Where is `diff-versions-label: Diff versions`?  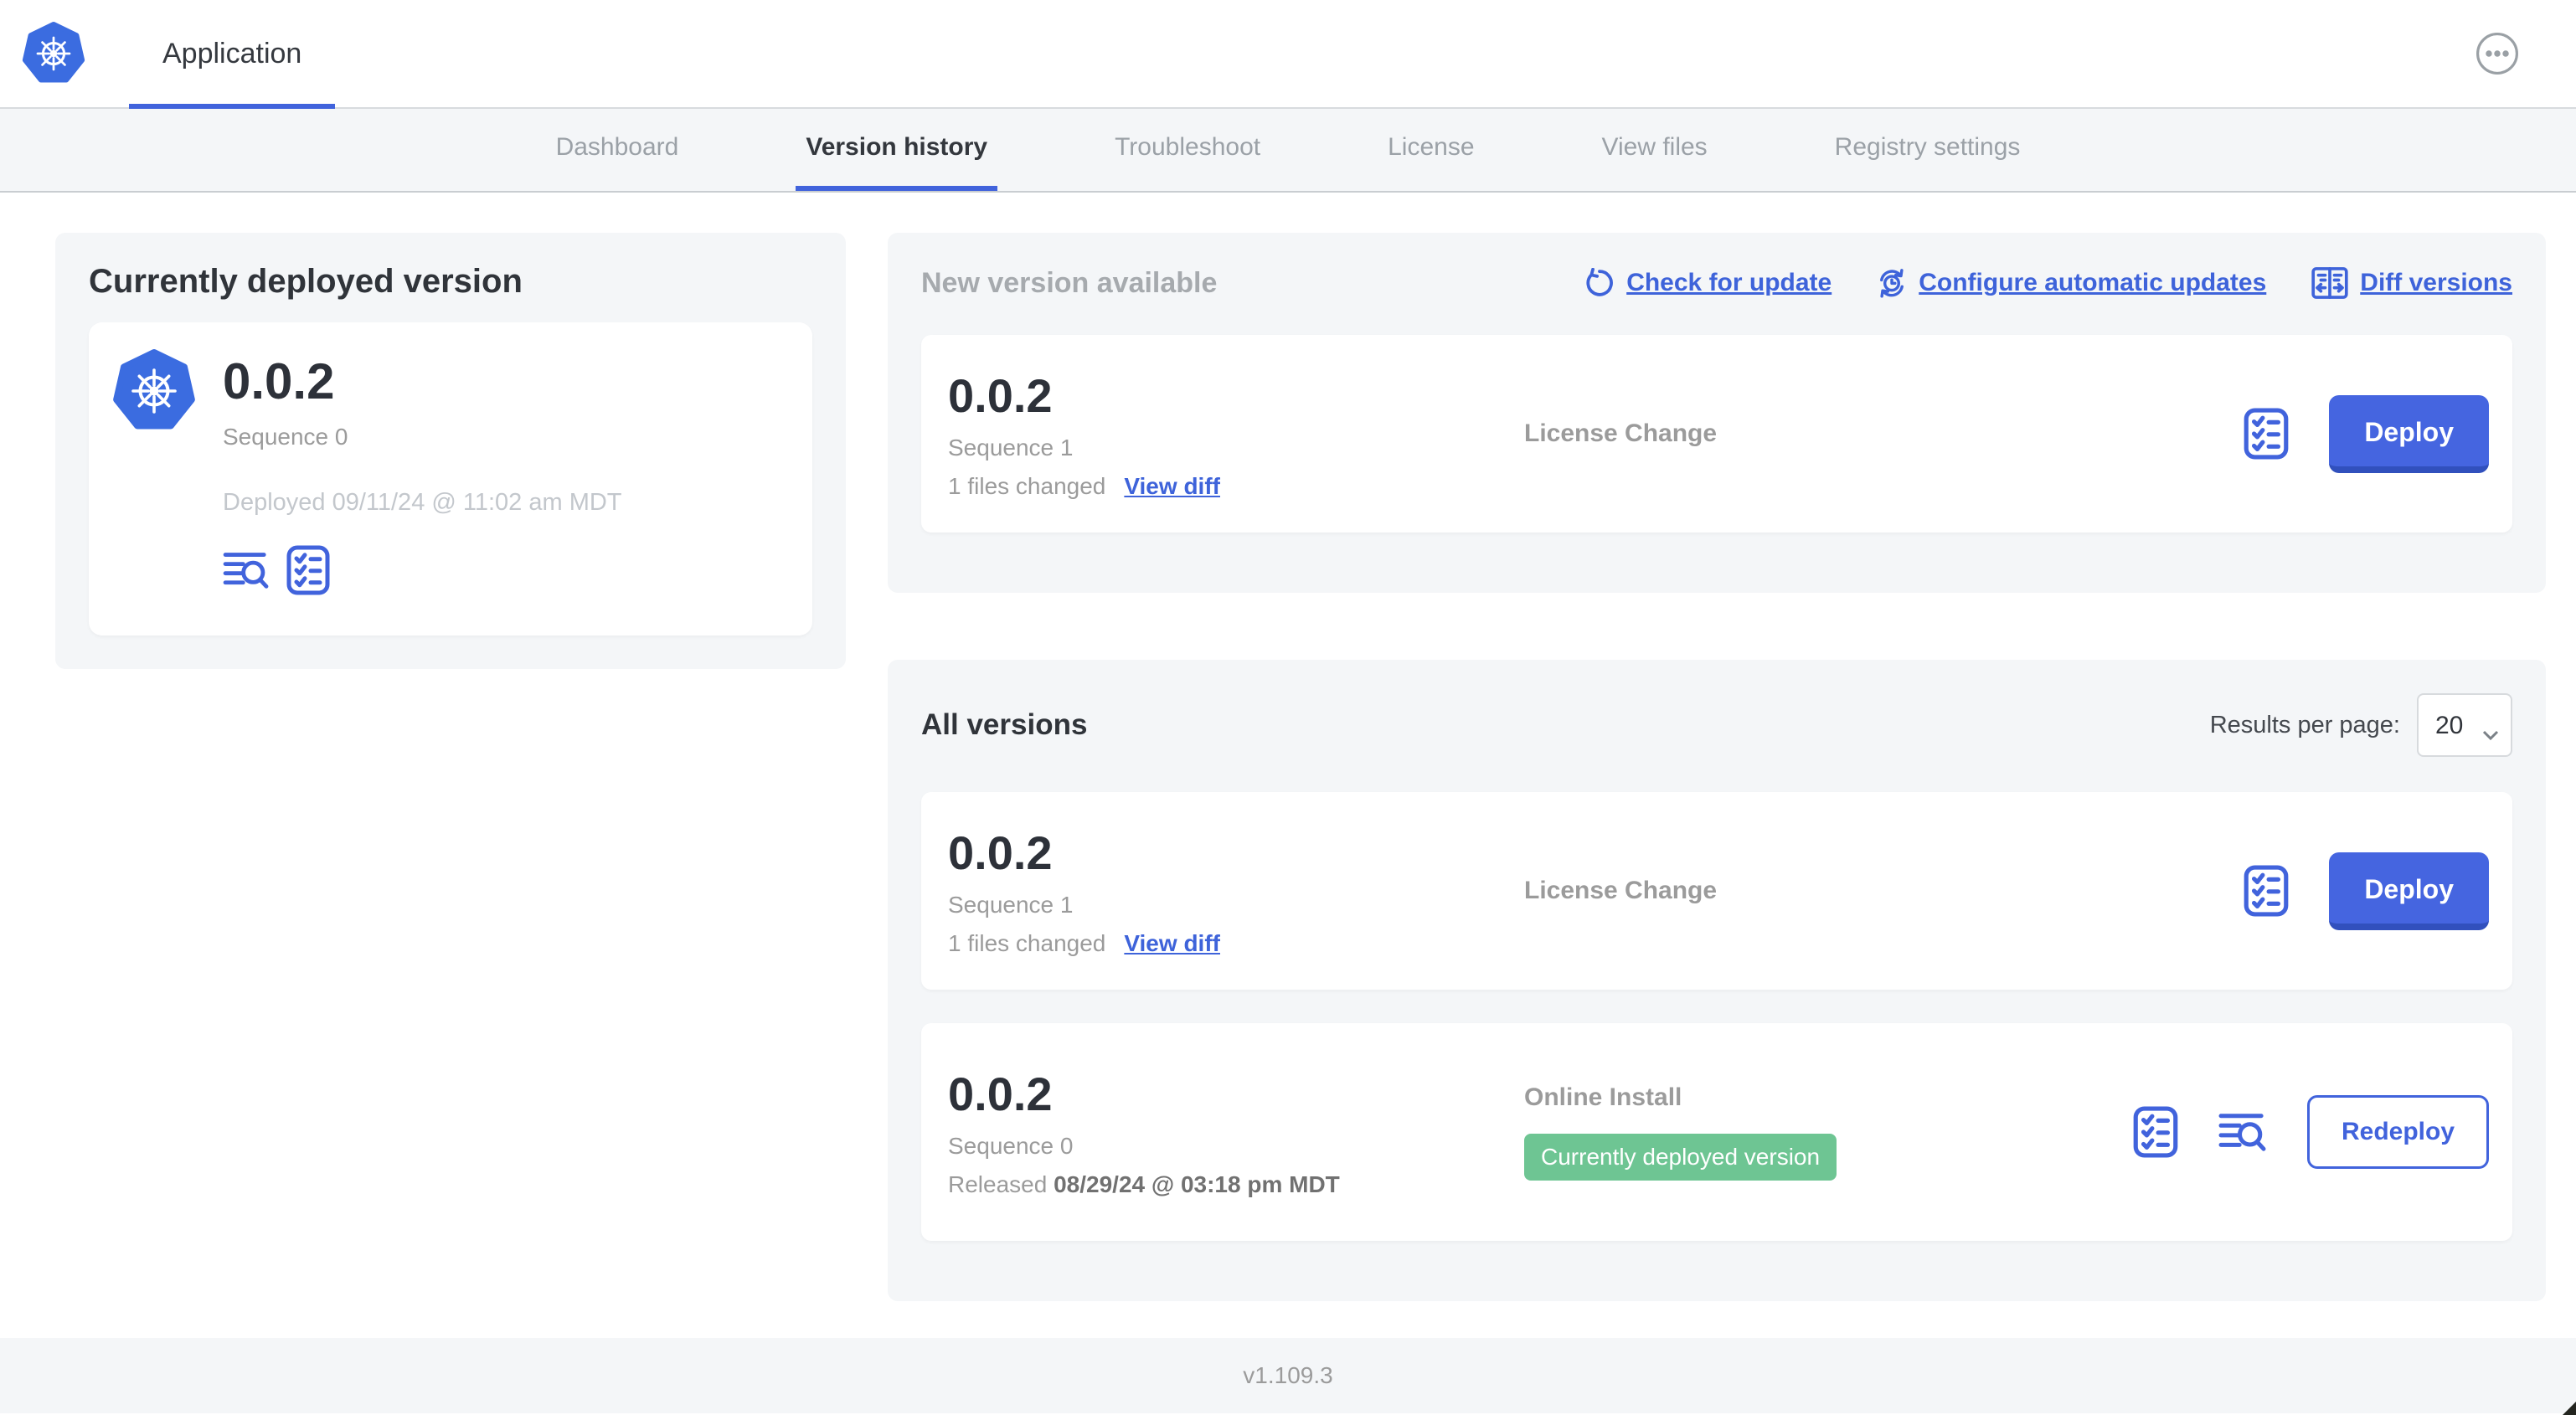 diff-versions-label: Diff versions is located at coordinates (2436, 282).